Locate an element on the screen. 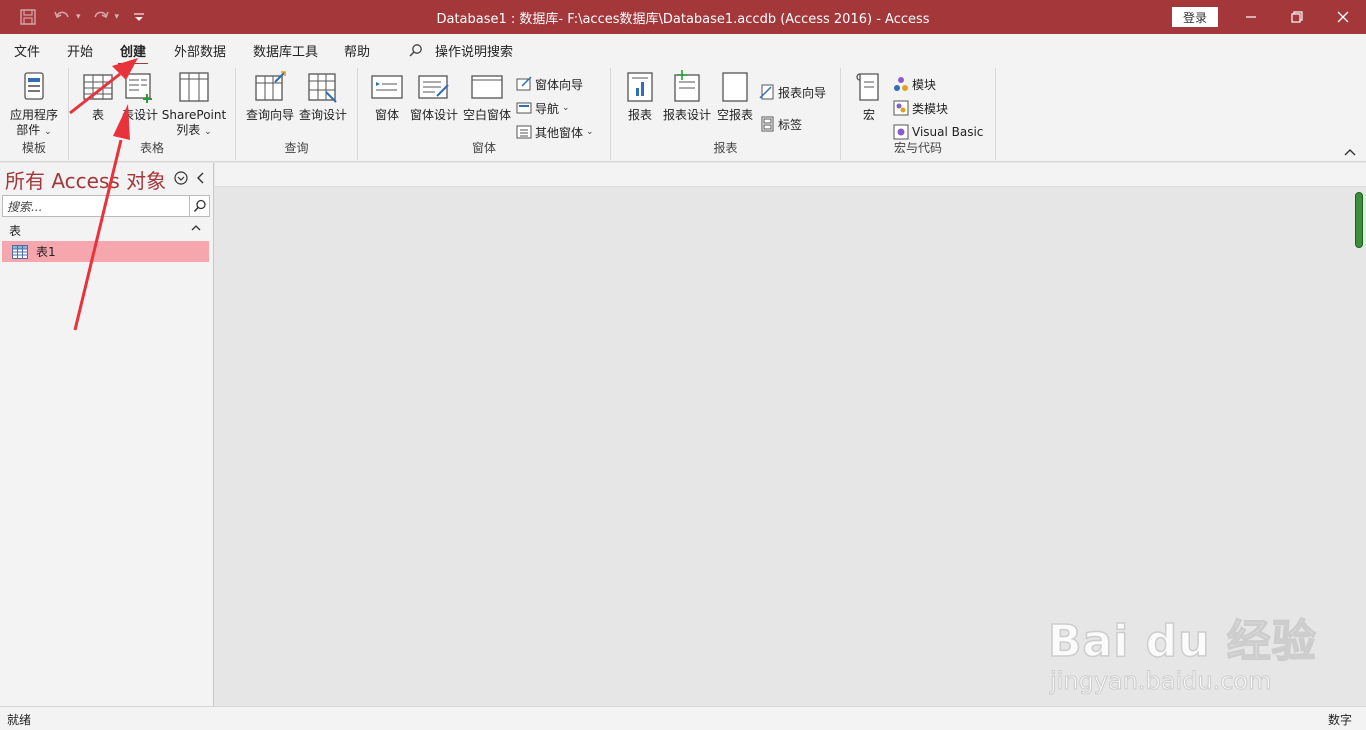 Image resolution: width=1366 pixels, height=730 pixels. tell-me-label: 操作说明搜索 is located at coordinates (474, 52).